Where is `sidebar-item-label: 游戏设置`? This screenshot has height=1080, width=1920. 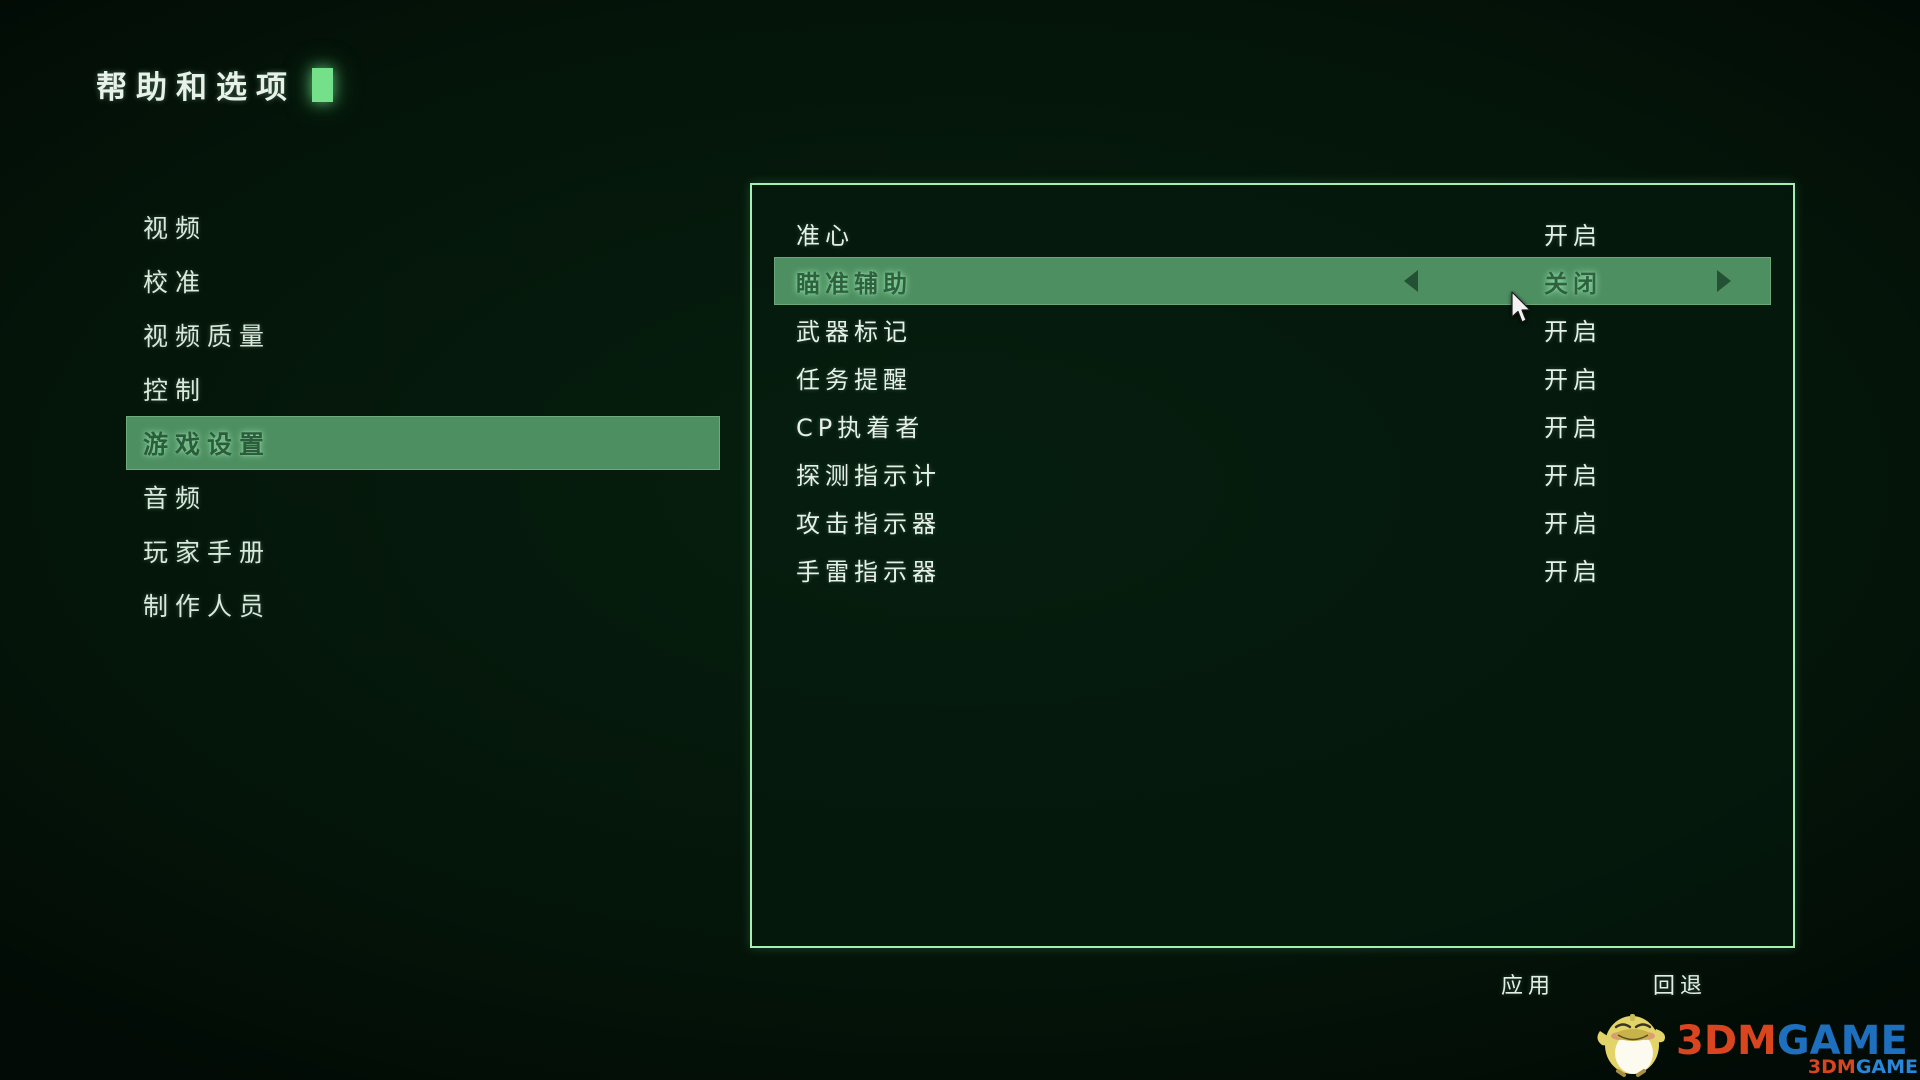
sidebar-item-label: 游戏设置 is located at coordinates (207, 444).